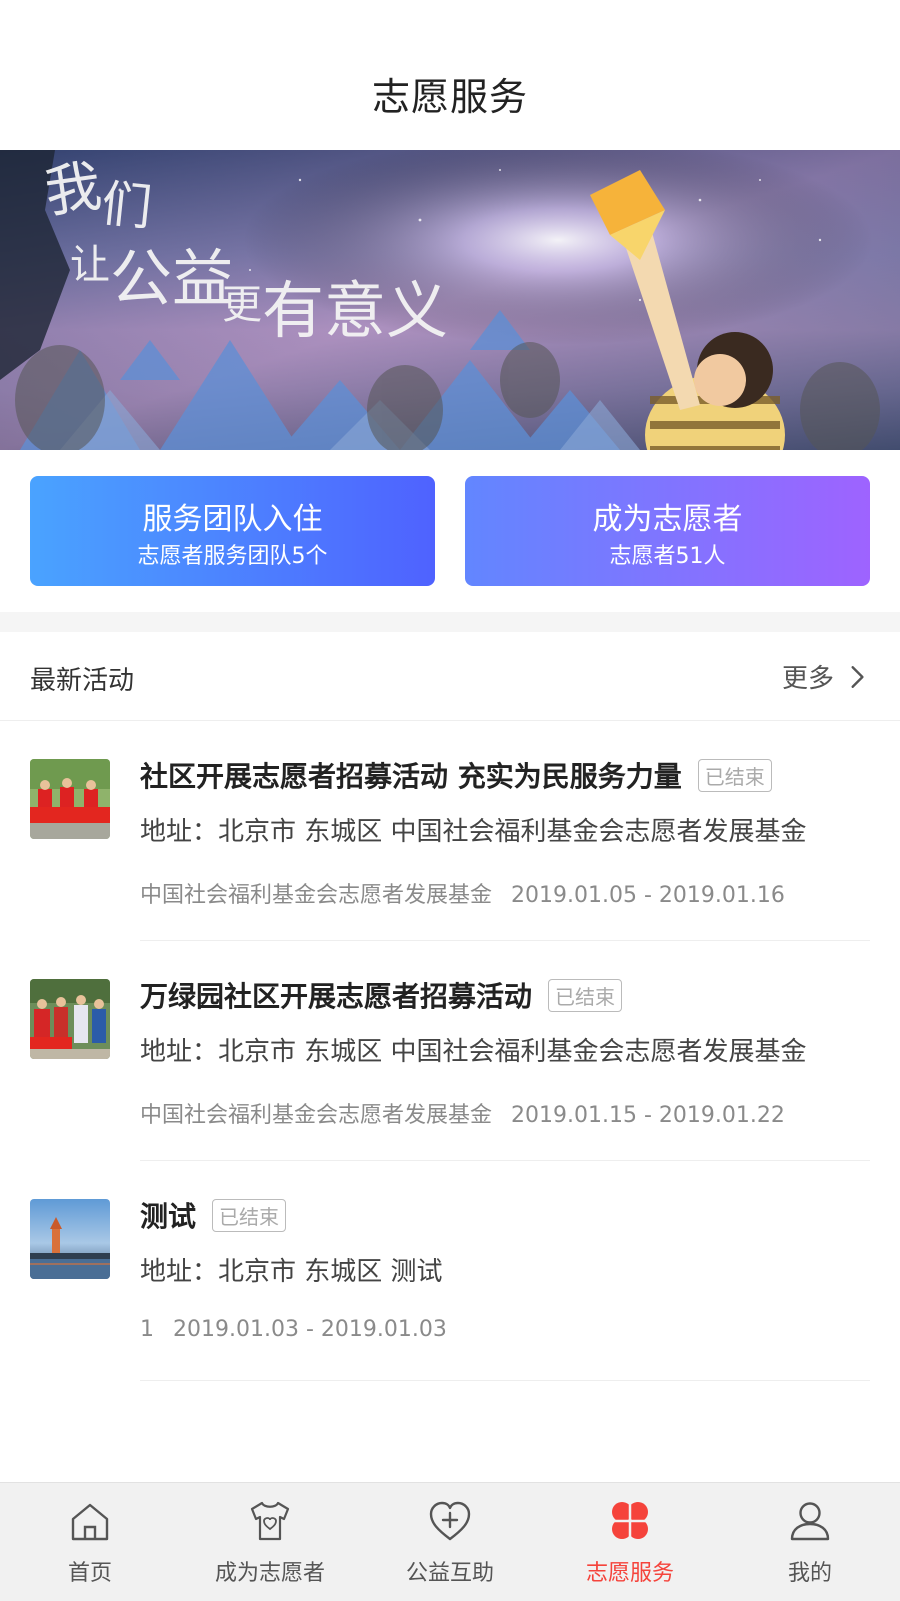  Describe the element at coordinates (449, 97) in the screenshot. I see `page-title: 志愿服务` at that location.